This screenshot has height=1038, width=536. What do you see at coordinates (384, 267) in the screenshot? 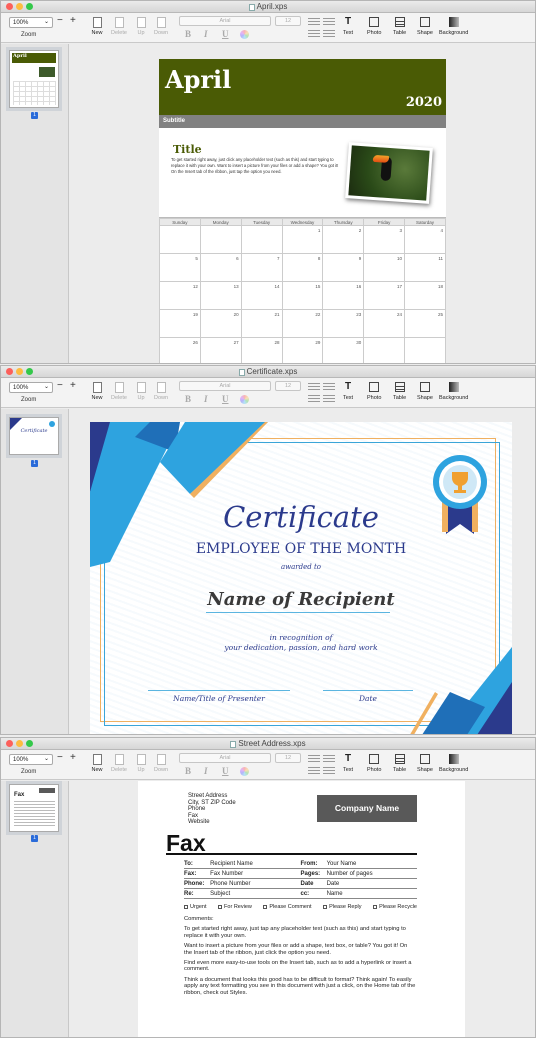
I see `calendar-day-cell: 10` at bounding box center [384, 267].